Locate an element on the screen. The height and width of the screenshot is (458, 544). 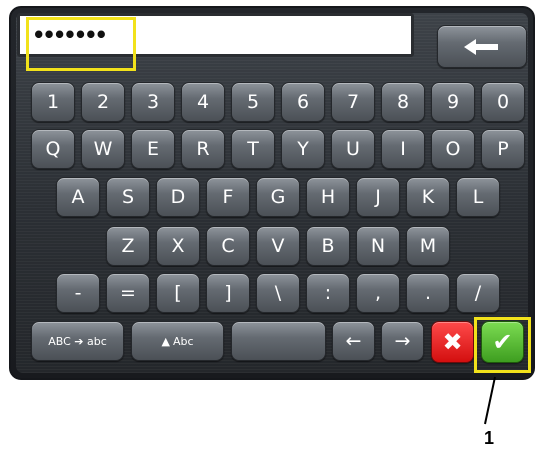
callout-leader-line is located at coordinates (490, 400).